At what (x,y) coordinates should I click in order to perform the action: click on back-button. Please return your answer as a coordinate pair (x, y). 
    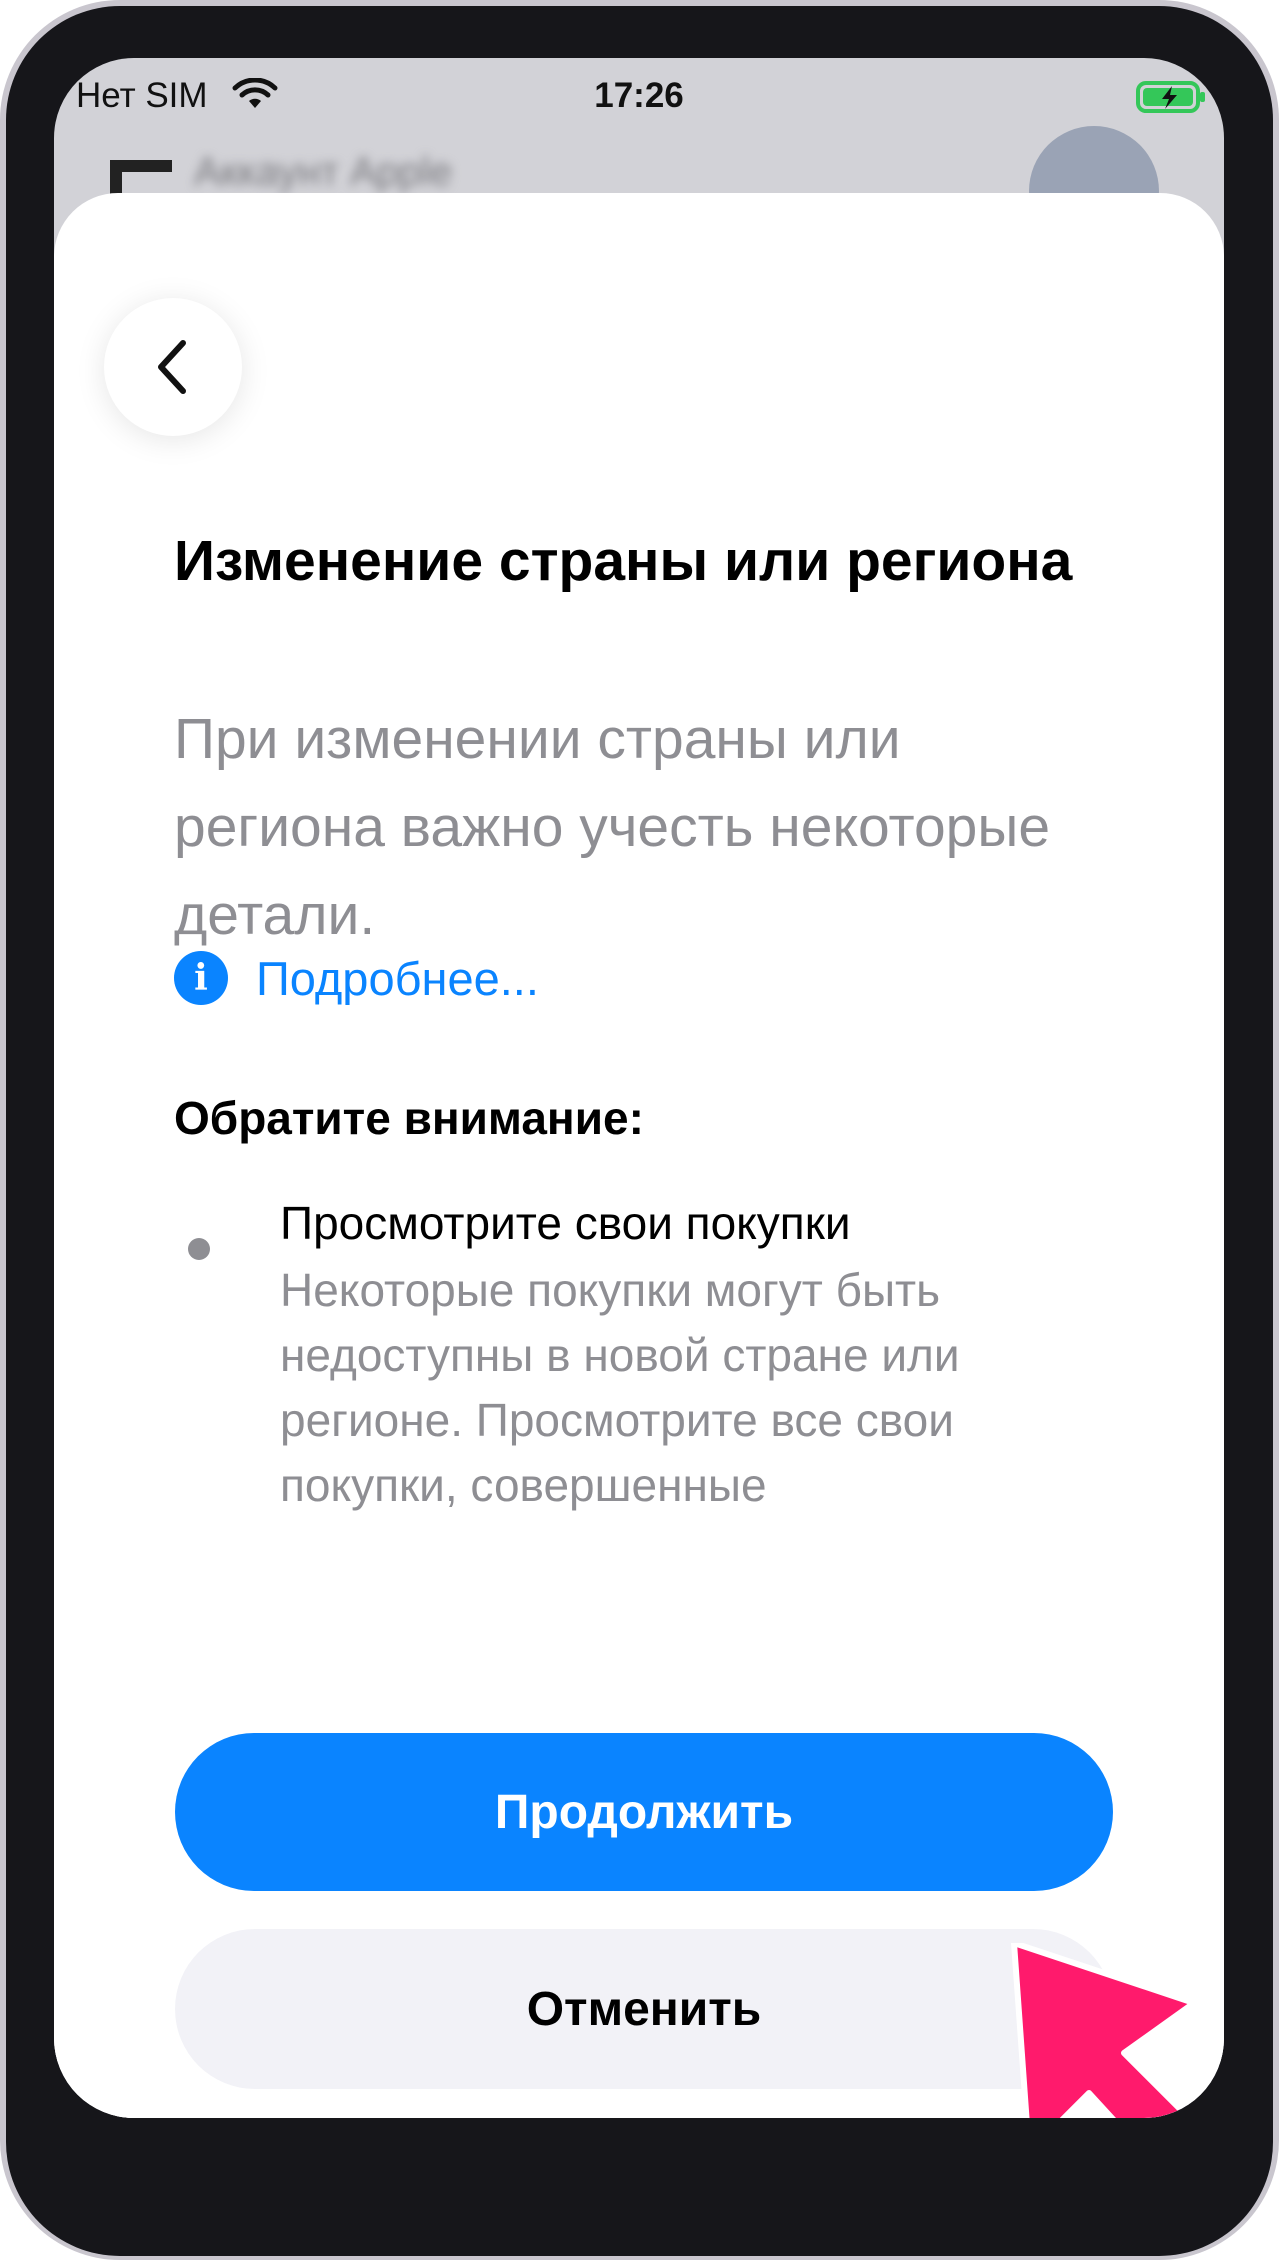
    Looking at the image, I should click on (173, 367).